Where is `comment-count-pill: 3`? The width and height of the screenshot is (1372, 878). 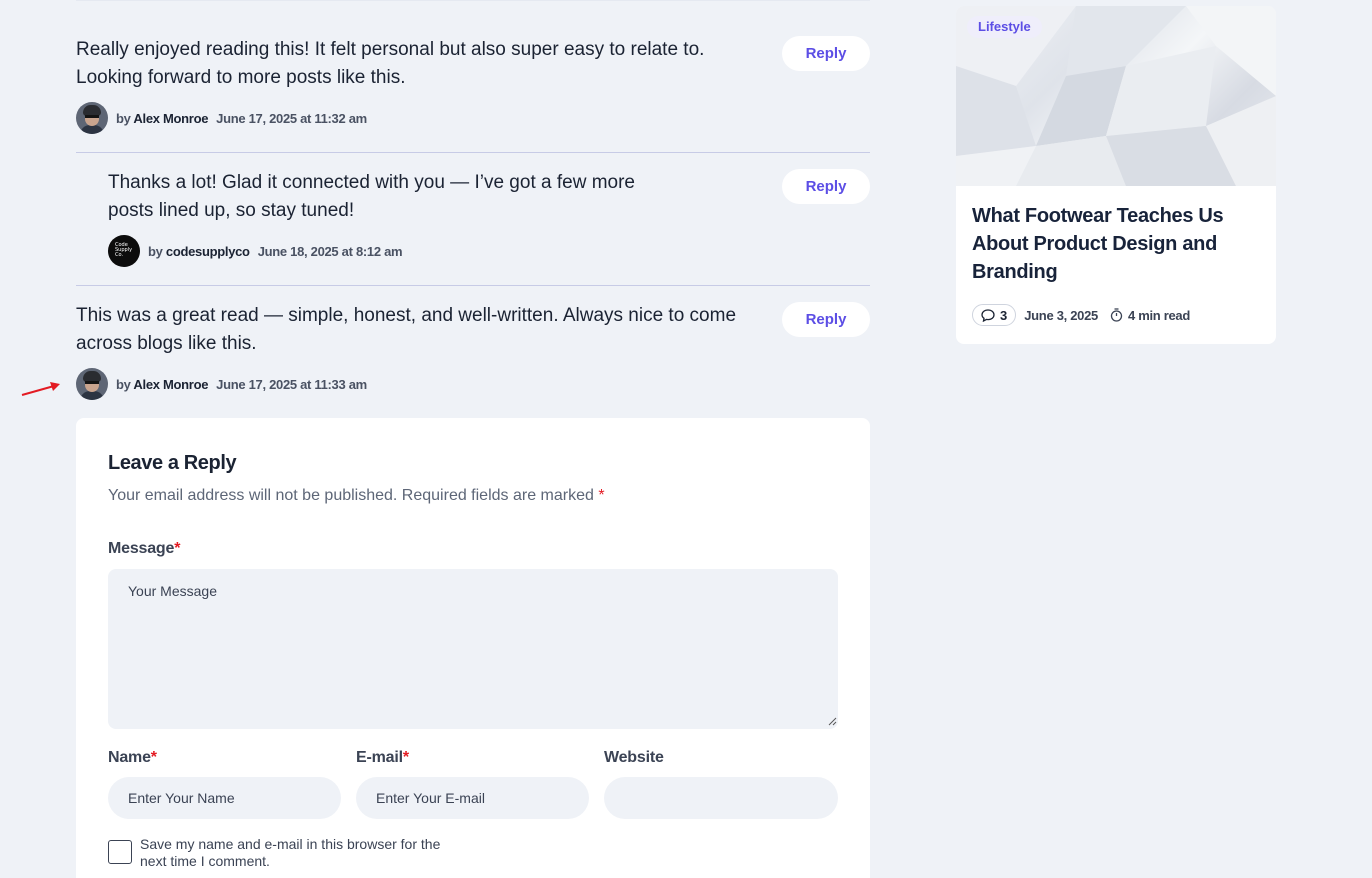 comment-count-pill: 3 is located at coordinates (994, 315).